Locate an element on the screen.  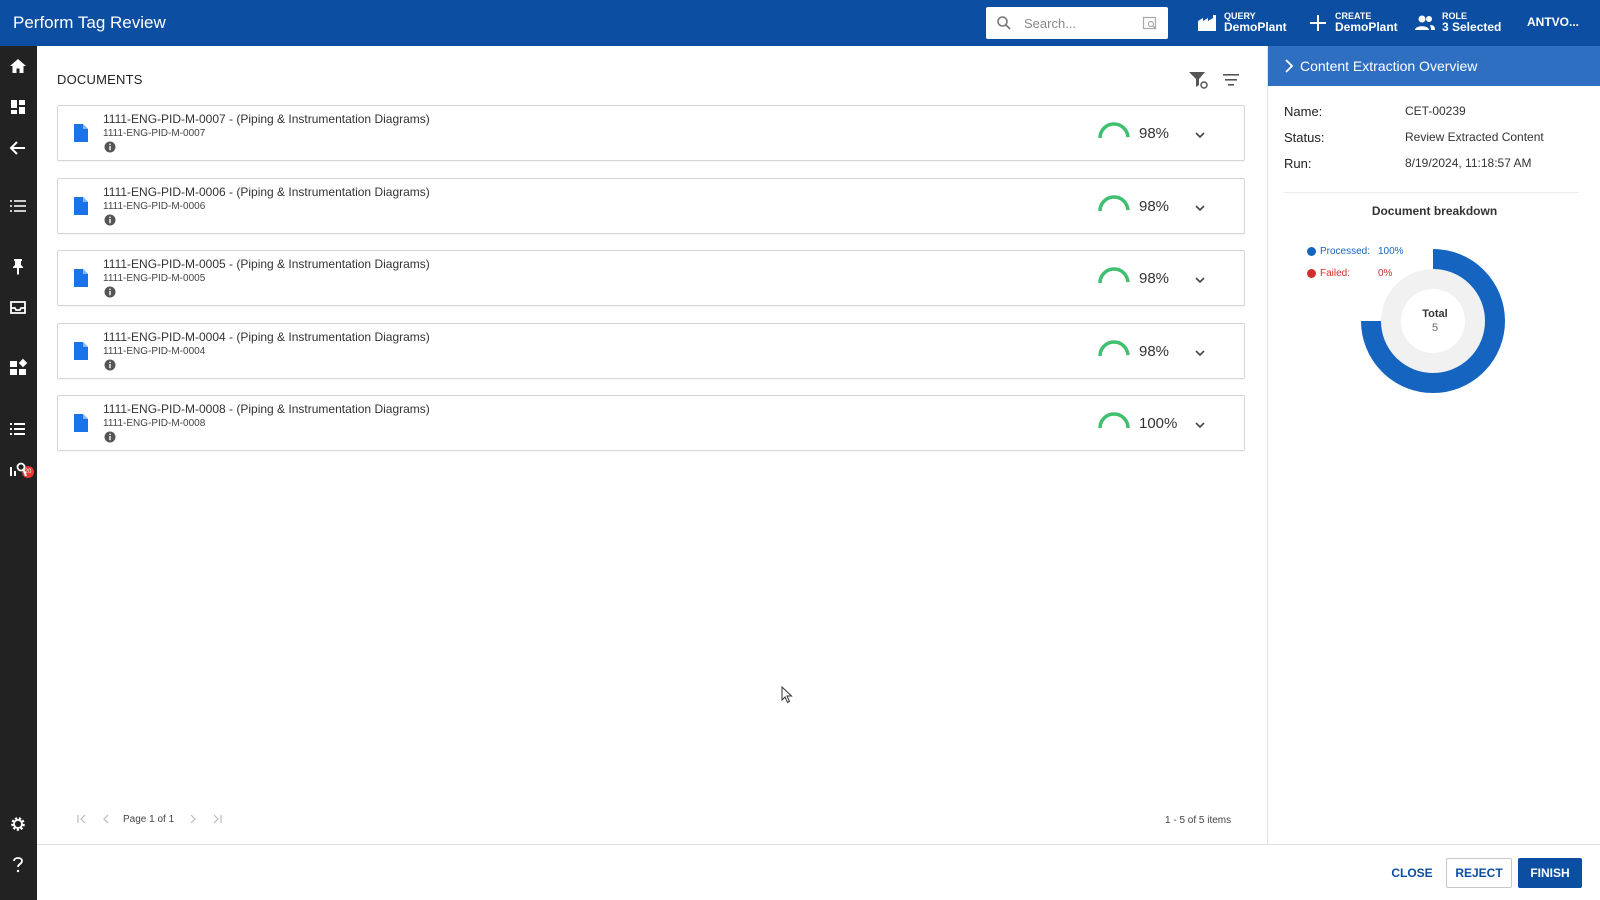
create-button: CREATE DemoPlant is located at coordinates (1352, 23).